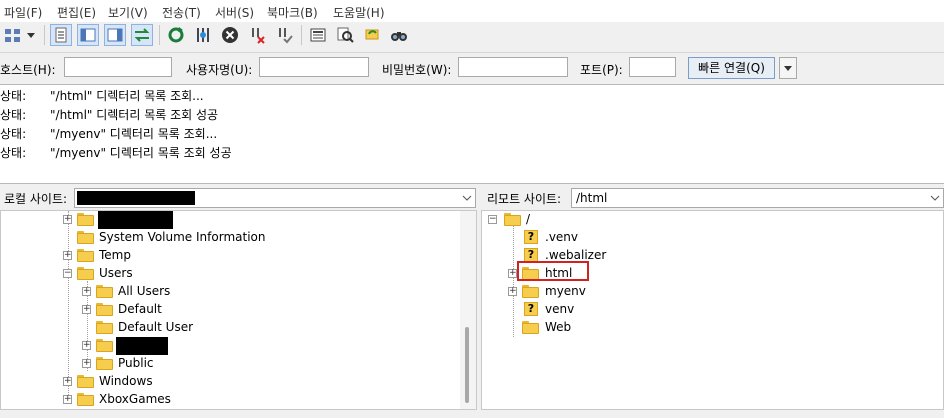 This screenshot has height=418, width=944. What do you see at coordinates (562, 237) in the screenshot?
I see `folder-label: .venv` at bounding box center [562, 237].